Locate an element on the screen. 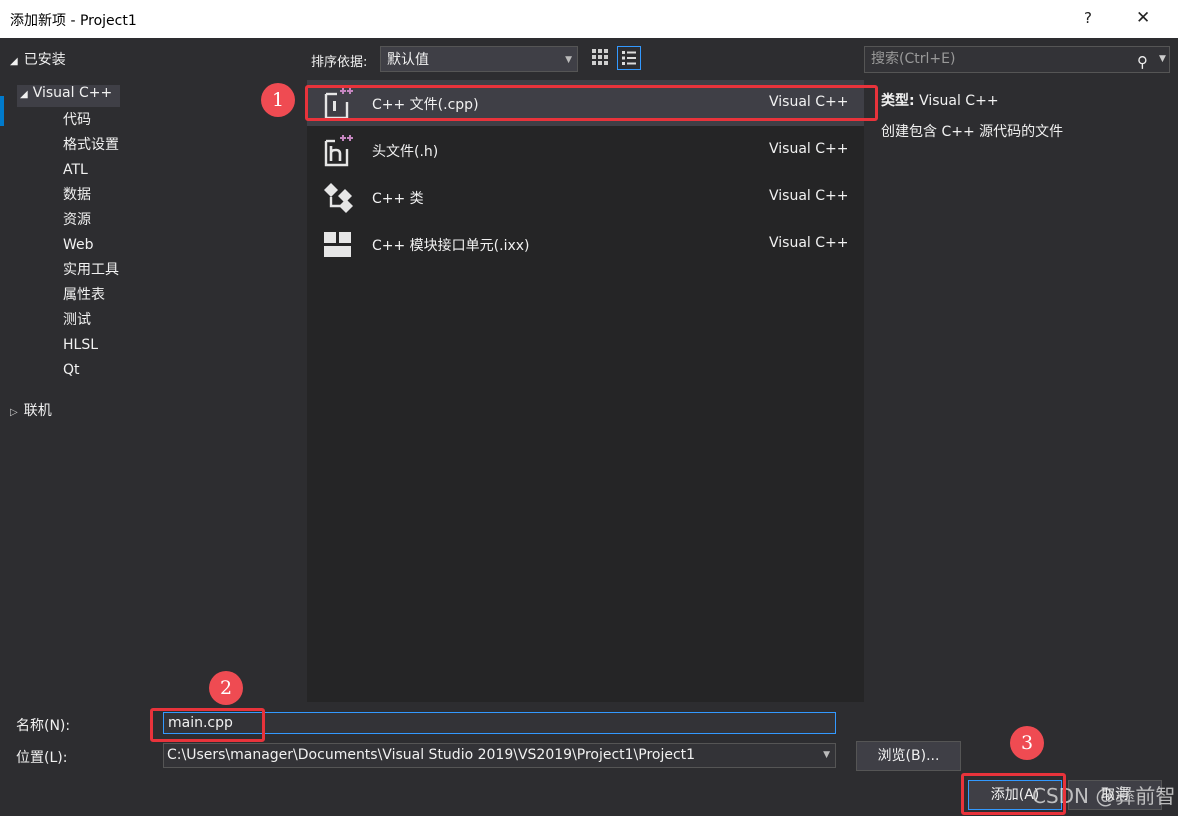 The image size is (1178, 816). location-label: 位置(L): is located at coordinates (42, 758).